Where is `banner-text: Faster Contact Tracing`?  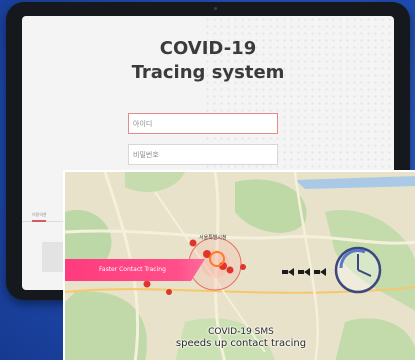 banner-text: Faster Contact Tracing is located at coordinates (132, 269).